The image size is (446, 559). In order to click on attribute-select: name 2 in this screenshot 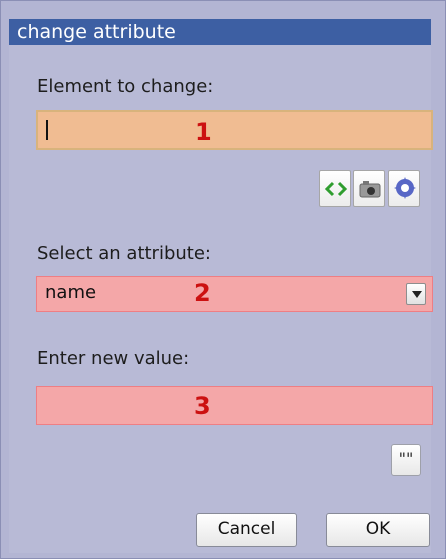, I will do `click(234, 294)`.